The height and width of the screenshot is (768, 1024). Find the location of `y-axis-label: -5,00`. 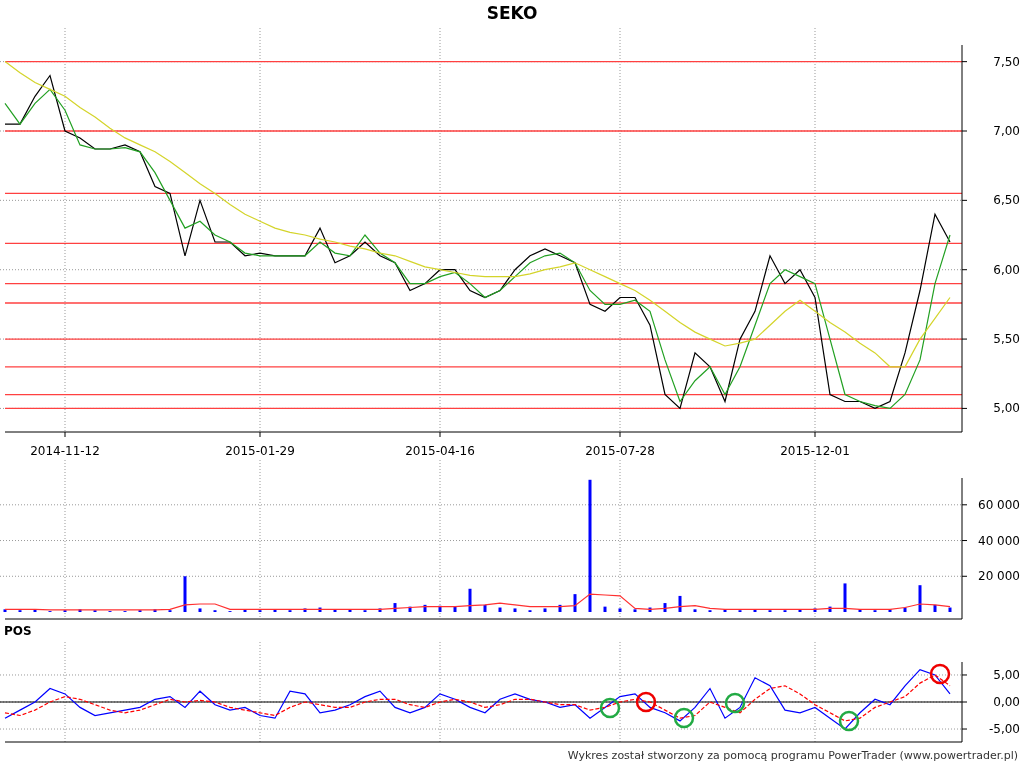

y-axis-label: -5,00 is located at coordinates (1004, 729).